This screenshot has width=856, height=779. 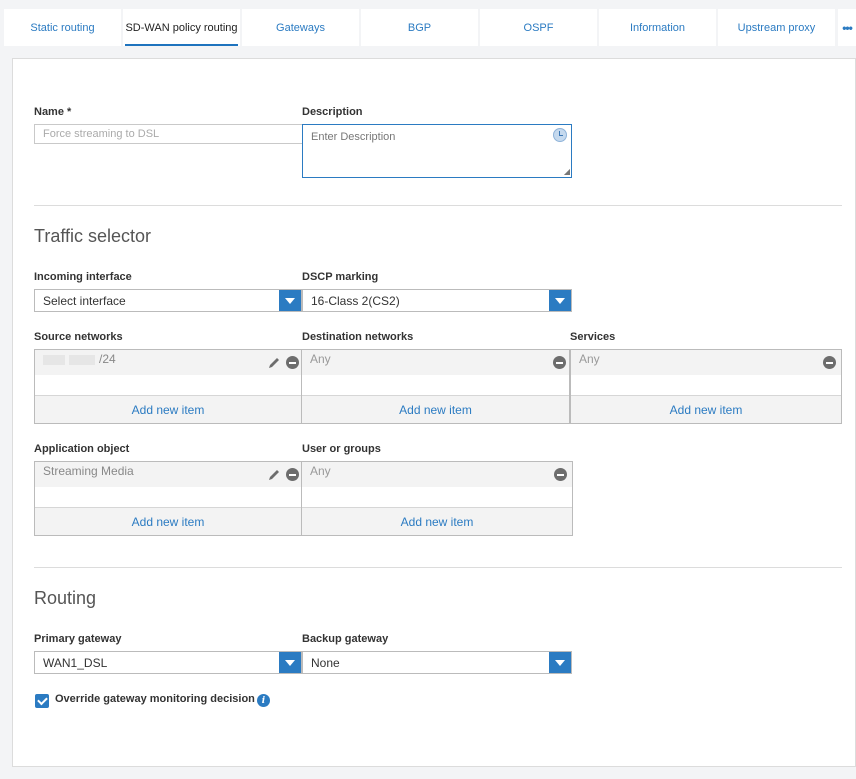 What do you see at coordinates (341, 449) in the screenshot?
I see `user-groups-label: User or groups` at bounding box center [341, 449].